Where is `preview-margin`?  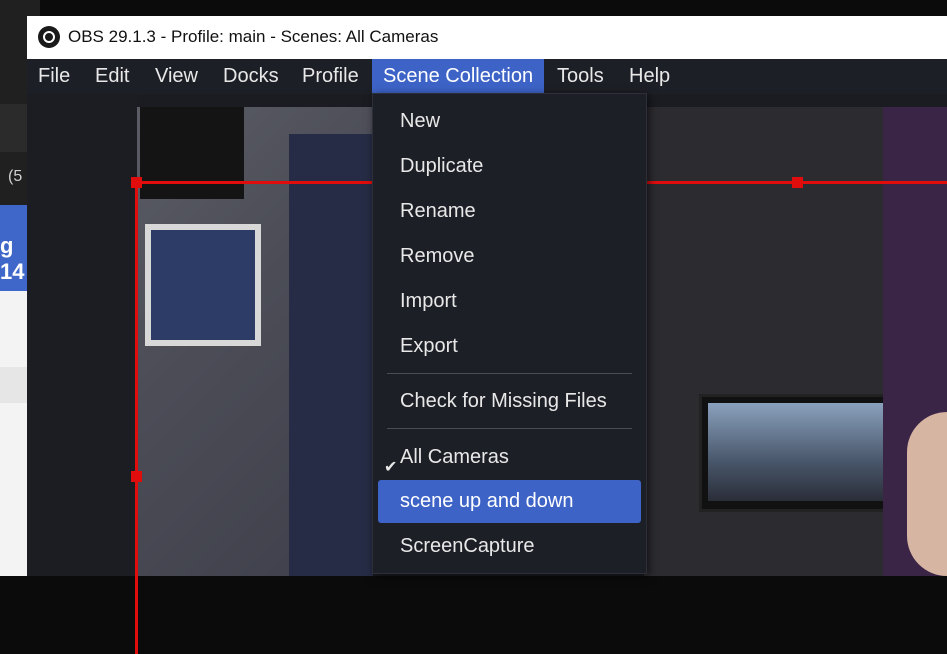 preview-margin is located at coordinates (82, 335).